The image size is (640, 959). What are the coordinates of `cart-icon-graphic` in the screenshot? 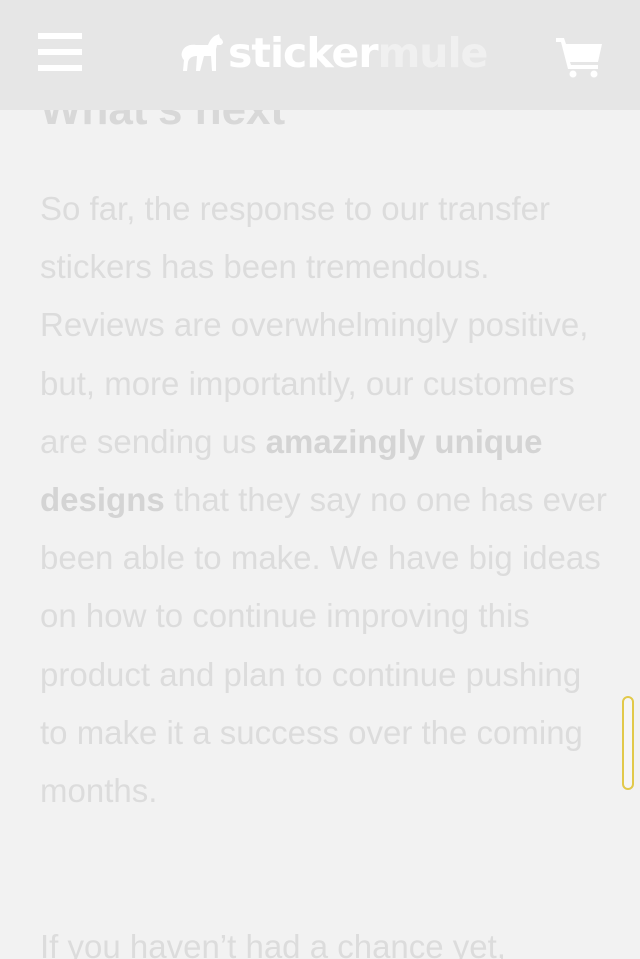 It's located at (579, 58).